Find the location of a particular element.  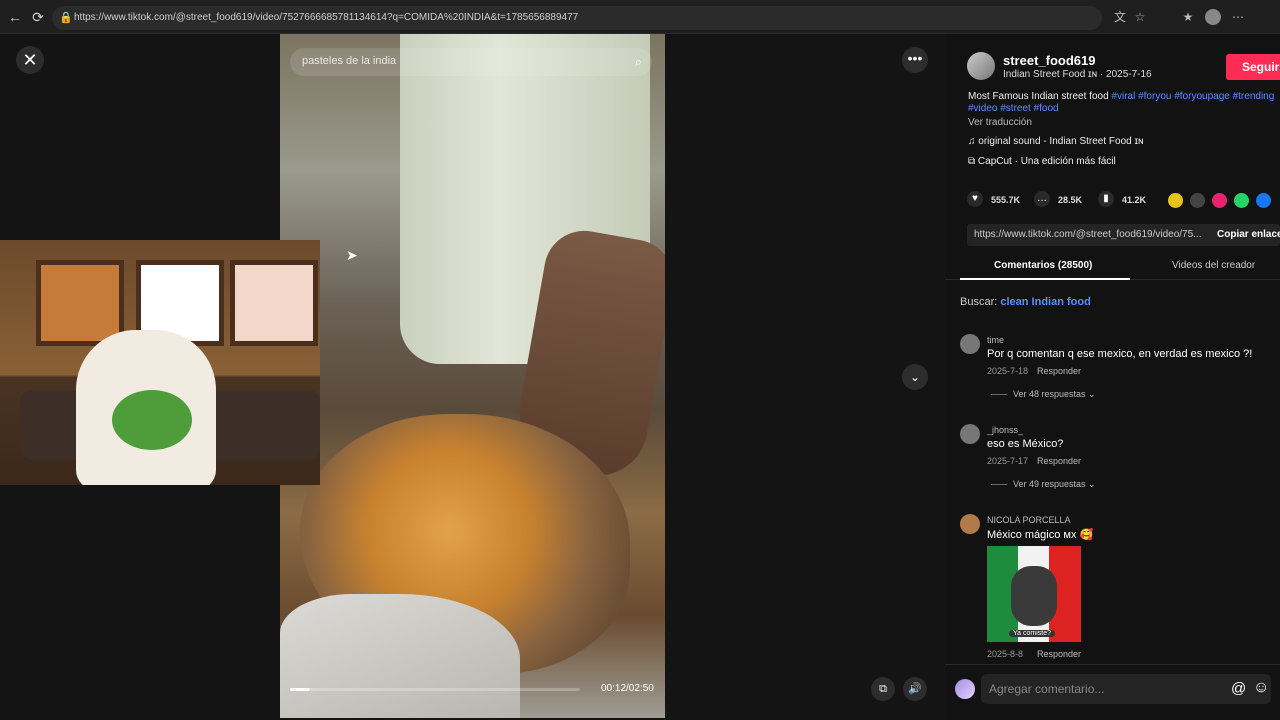

menu-icon: ⋯ is located at coordinates (1238, 17).